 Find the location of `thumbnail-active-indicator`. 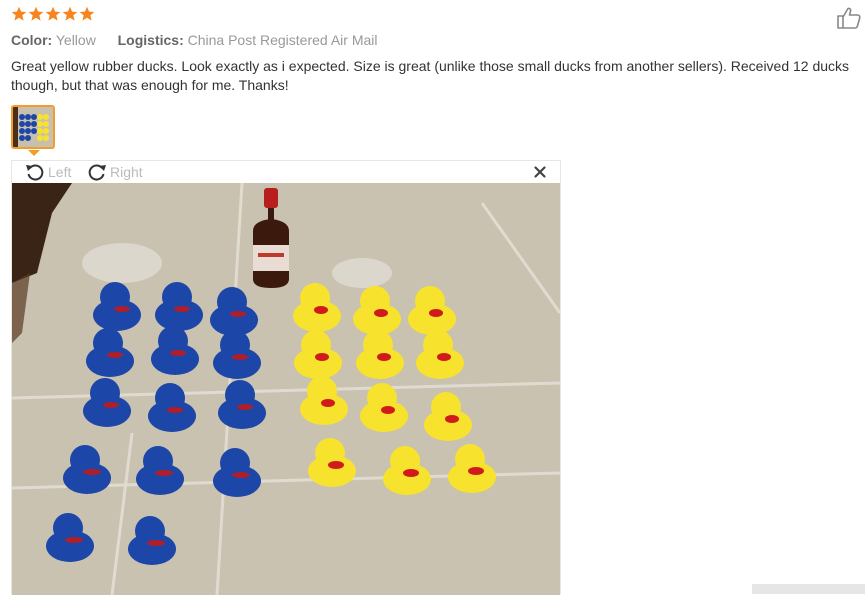

thumbnail-active-indicator is located at coordinates (34, 153).